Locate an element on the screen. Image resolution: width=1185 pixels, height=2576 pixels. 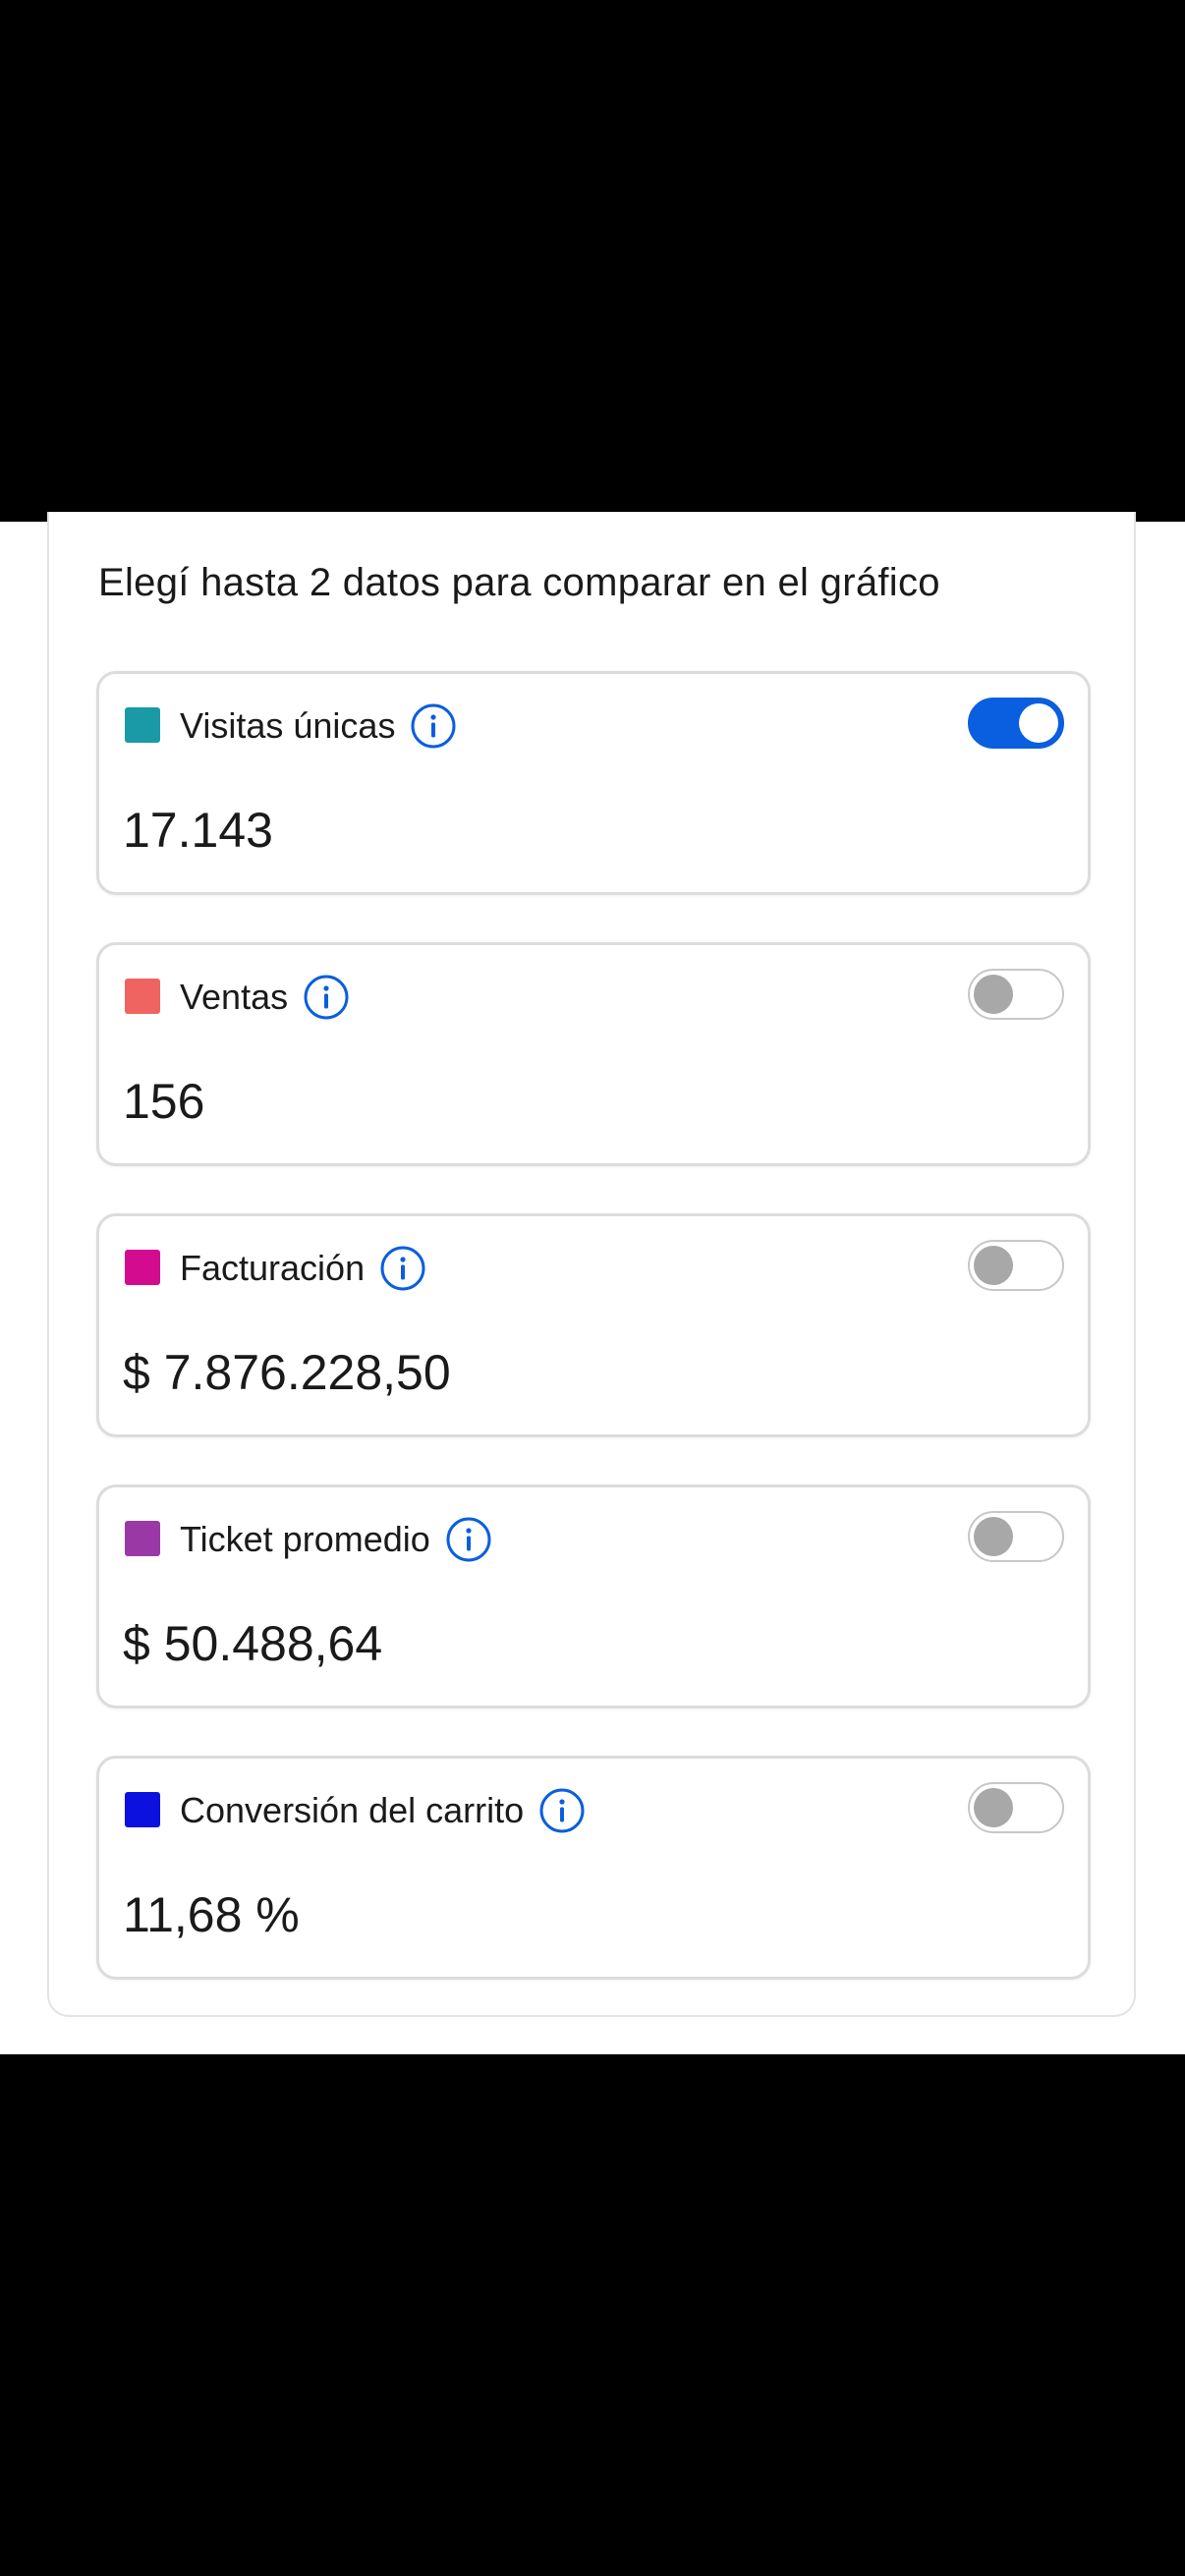
metric-card-conversion-carrito: Conversión del carrito 11,68 % is located at coordinates (594, 1868).